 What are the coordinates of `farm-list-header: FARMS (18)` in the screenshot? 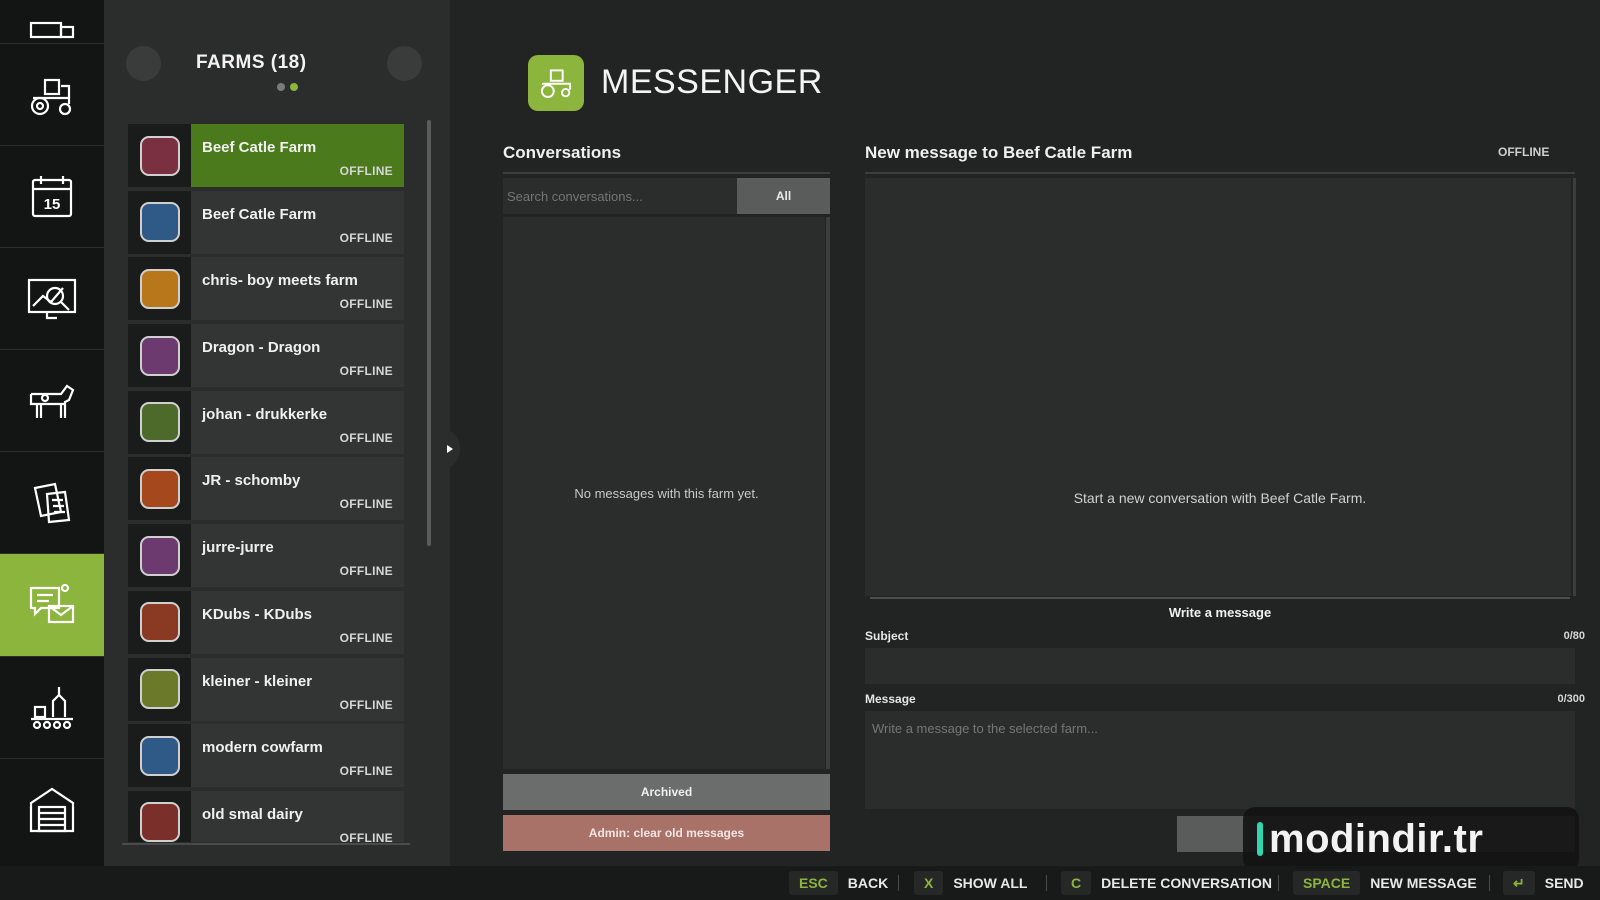 It's located at (277, 55).